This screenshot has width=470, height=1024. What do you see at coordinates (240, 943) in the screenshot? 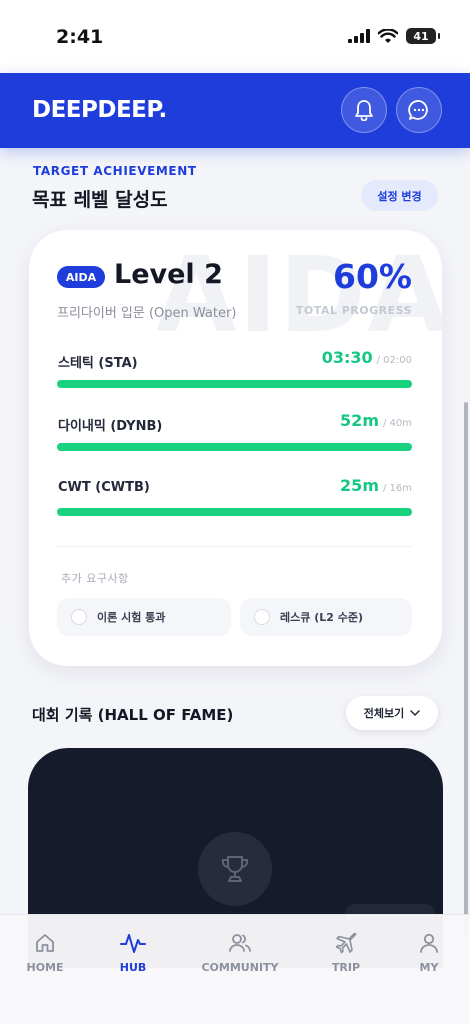
I see `users-icon` at bounding box center [240, 943].